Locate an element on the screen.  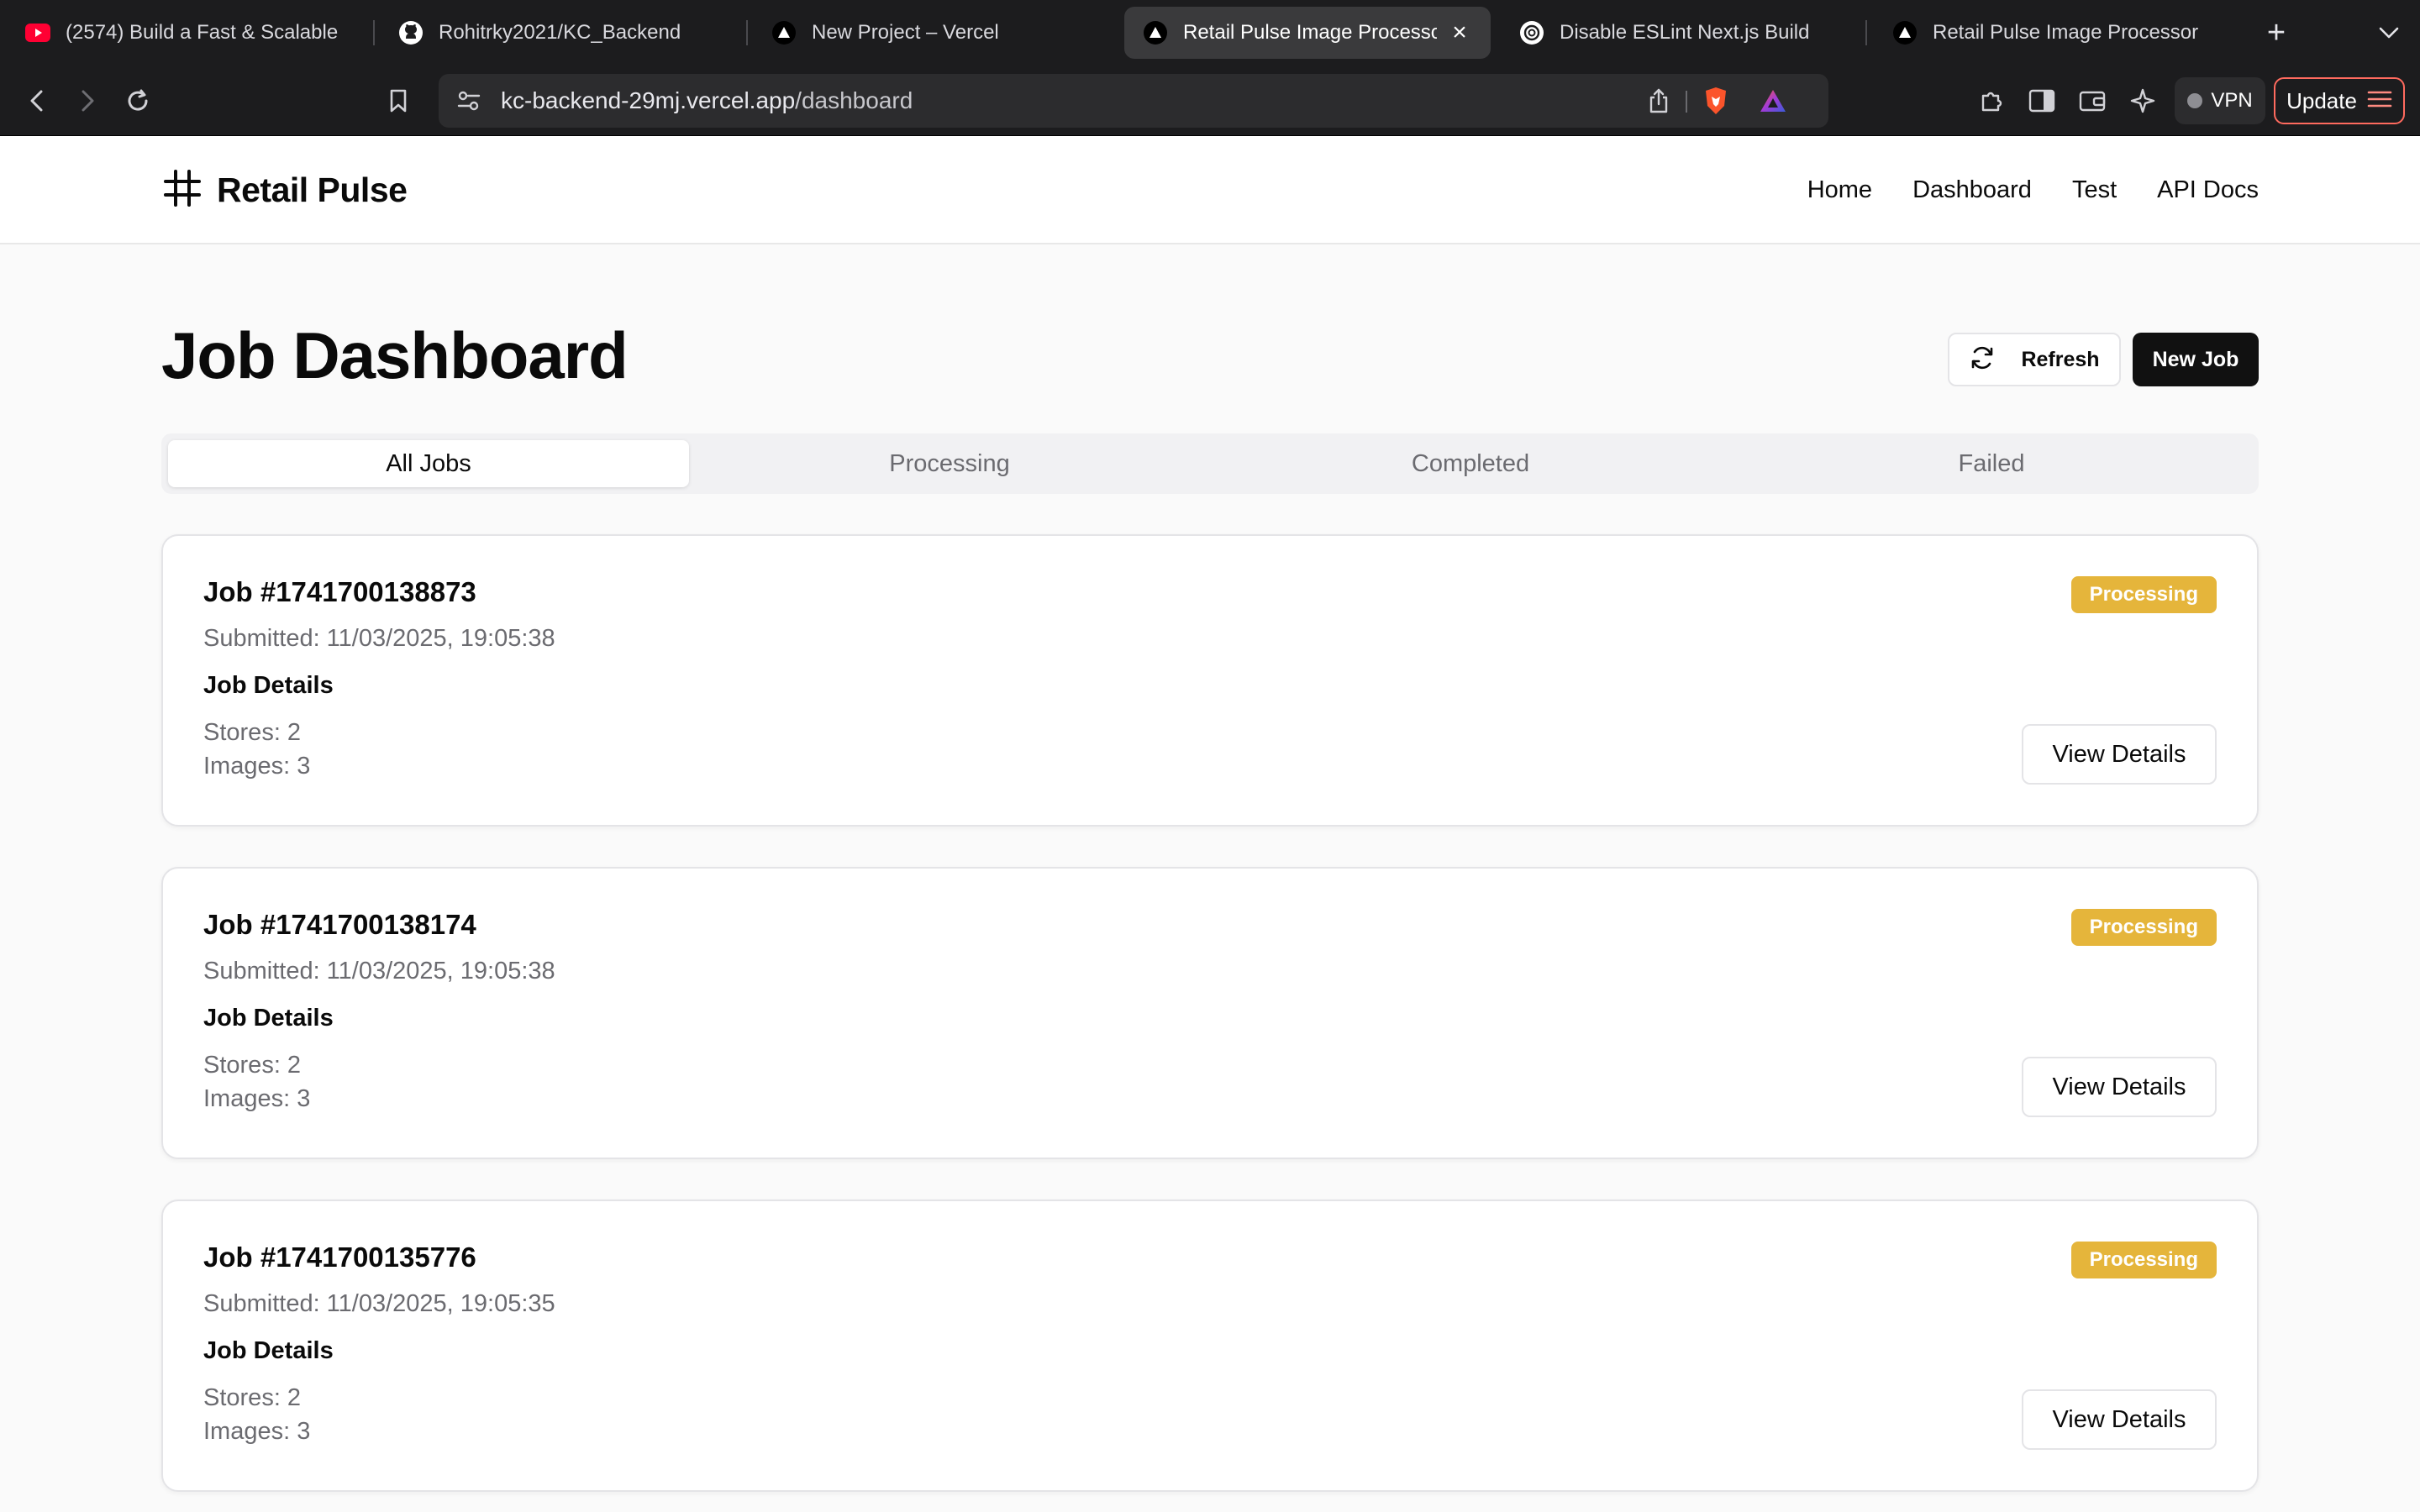
update-button: Update is located at coordinates (2339, 100).